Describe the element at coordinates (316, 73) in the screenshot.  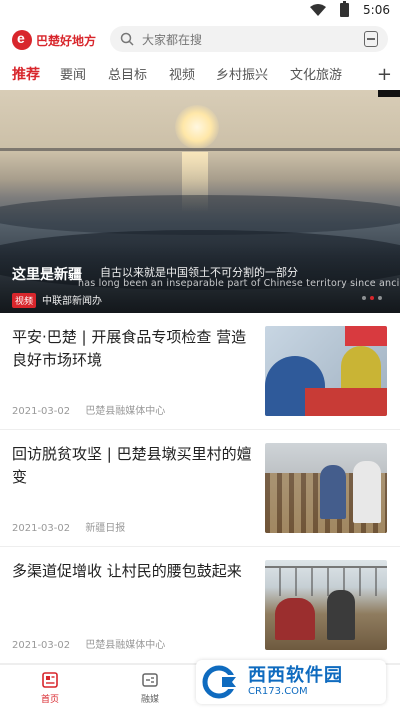
I see `tab-culture-tourism: 文化旅游` at that location.